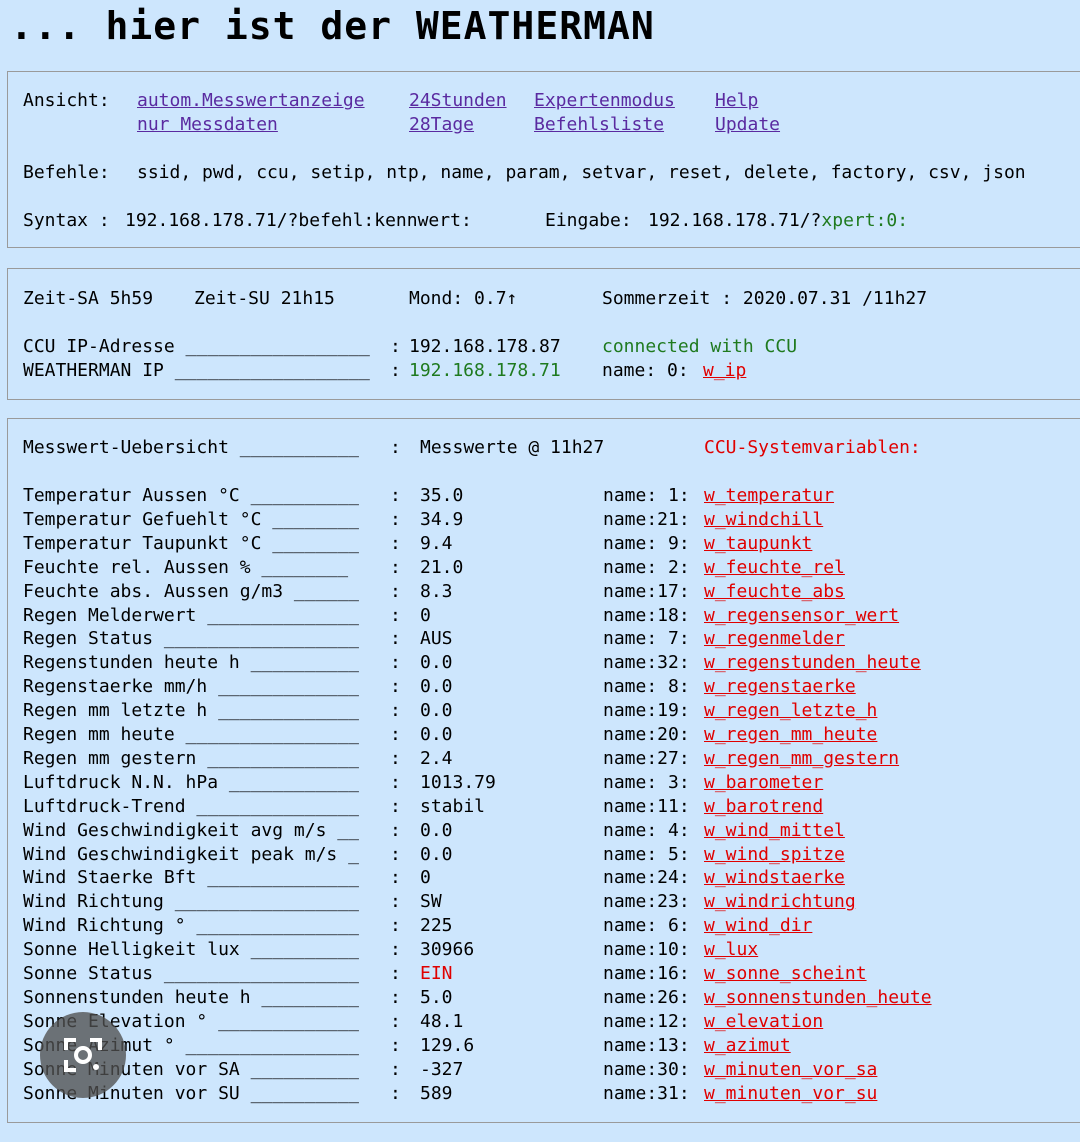  Describe the element at coordinates (191, 639) in the screenshot. I see `measurement-label: Regen Status __________________` at that location.